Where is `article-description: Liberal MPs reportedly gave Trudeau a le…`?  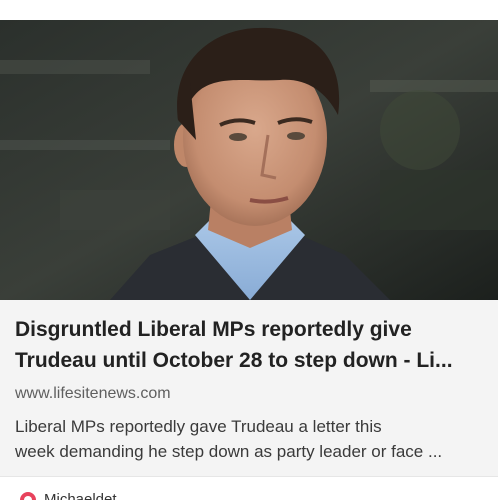 article-description: Liberal MPs reportedly gave Trudeau a le… is located at coordinates (250, 439).